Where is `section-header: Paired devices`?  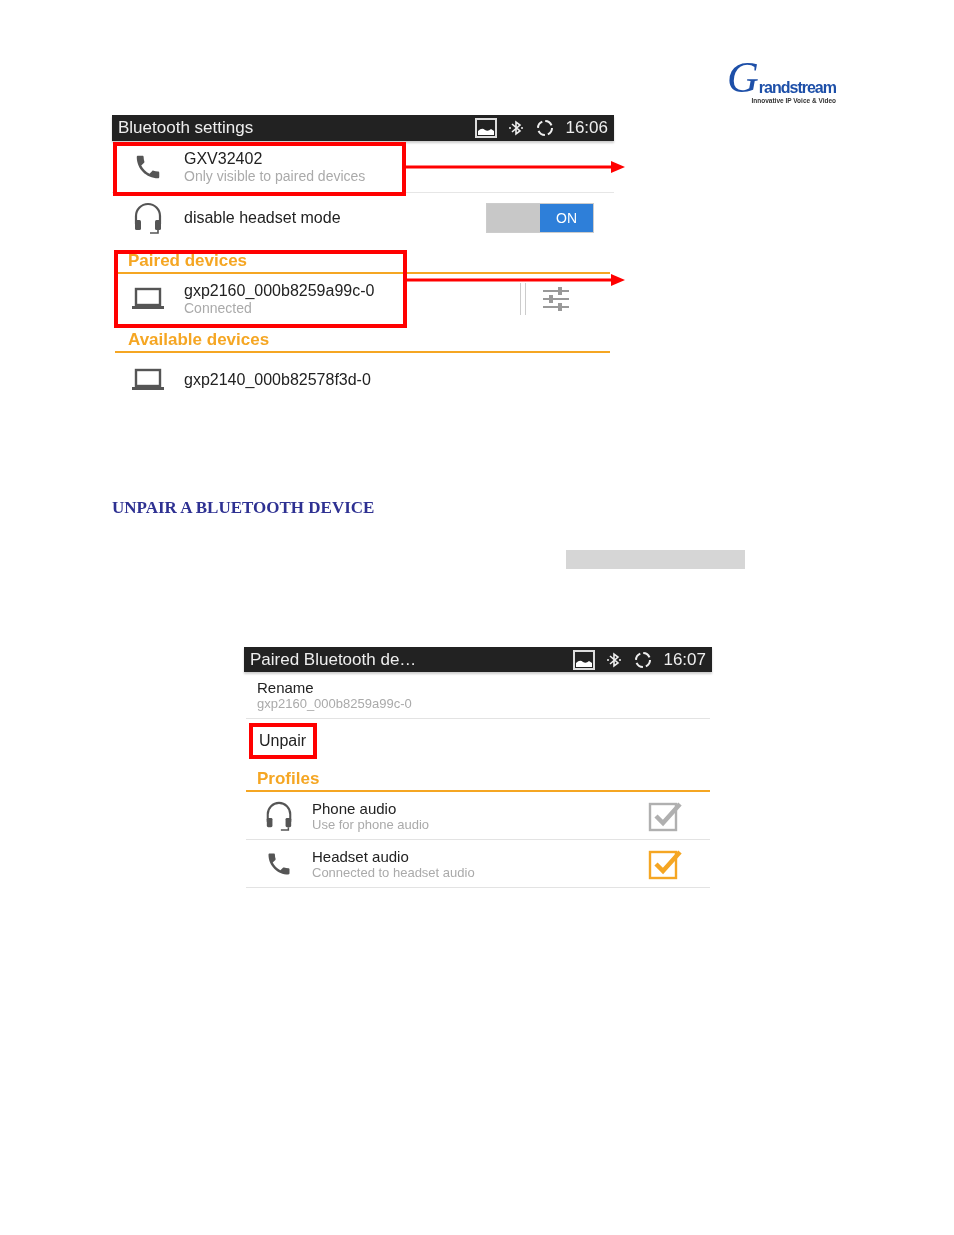
section-header: Paired devices is located at coordinates (362, 262).